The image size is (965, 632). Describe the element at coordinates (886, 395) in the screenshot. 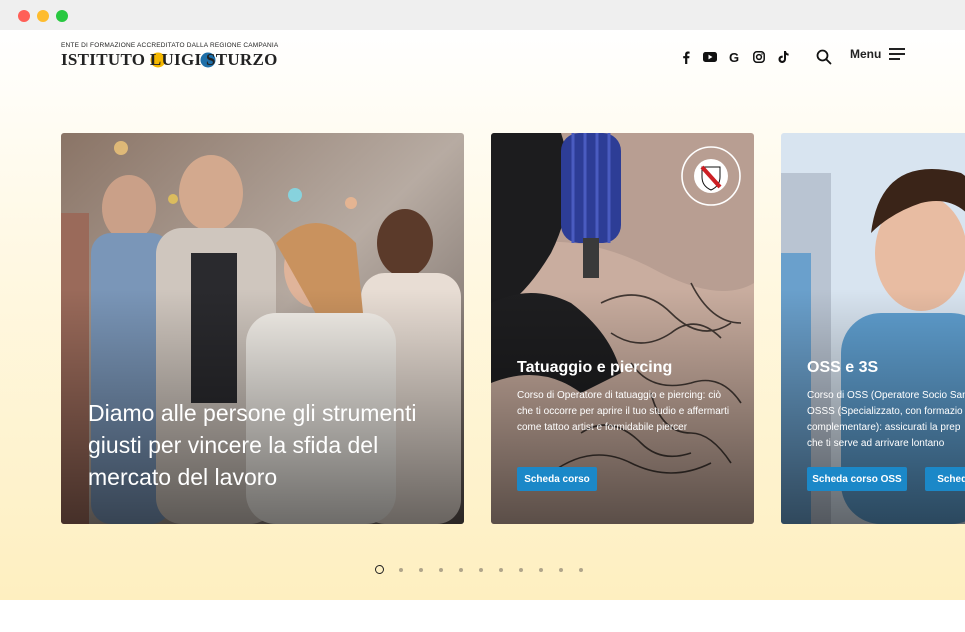

I see `card-description-line: Corso di OSS (Operatore Socio Sani` at that location.